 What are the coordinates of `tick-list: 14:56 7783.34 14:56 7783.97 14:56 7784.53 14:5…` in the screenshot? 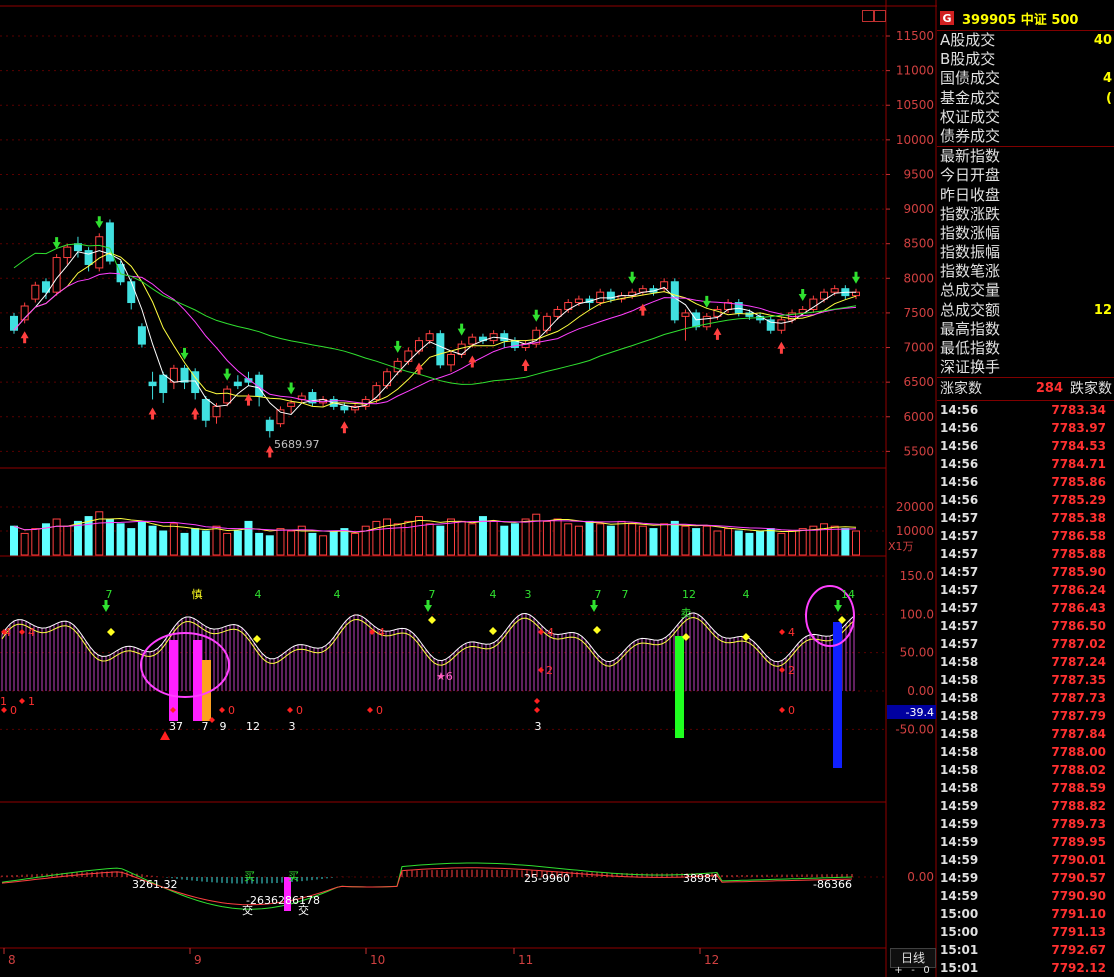 It's located at (1025, 689).